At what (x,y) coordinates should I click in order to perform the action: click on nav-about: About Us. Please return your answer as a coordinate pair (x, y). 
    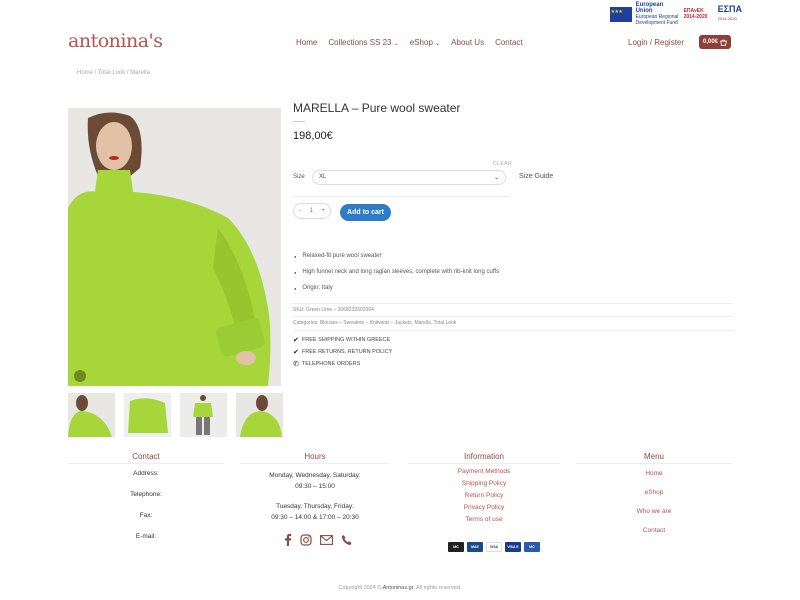
    Looking at the image, I should click on (467, 42).